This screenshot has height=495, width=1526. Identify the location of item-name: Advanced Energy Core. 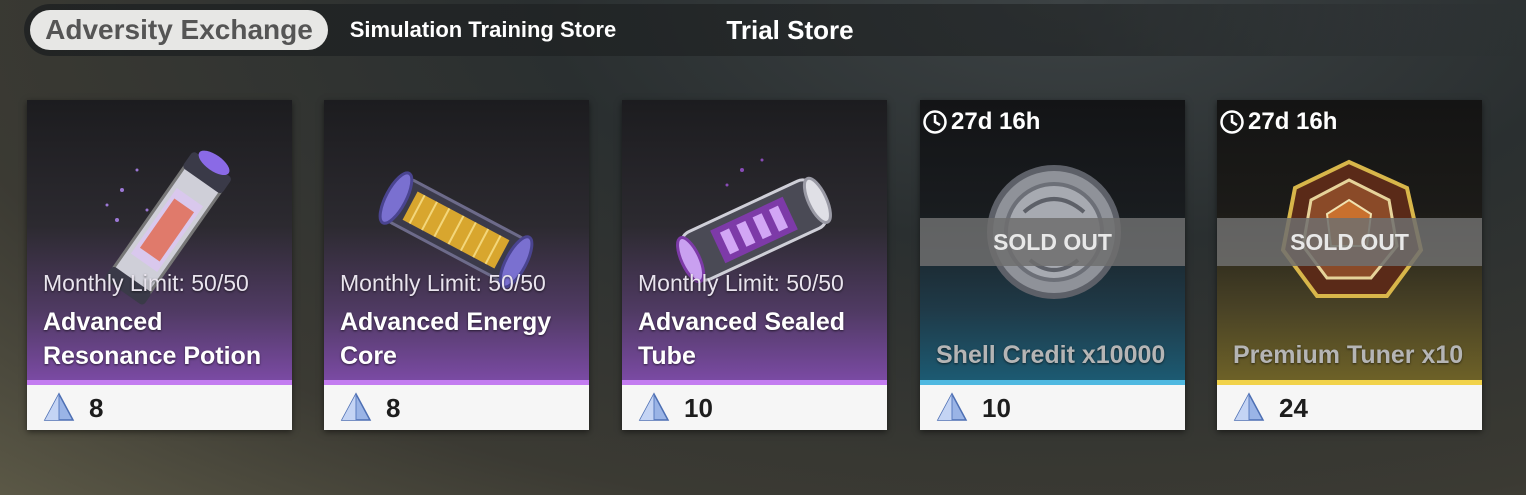
(446, 339).